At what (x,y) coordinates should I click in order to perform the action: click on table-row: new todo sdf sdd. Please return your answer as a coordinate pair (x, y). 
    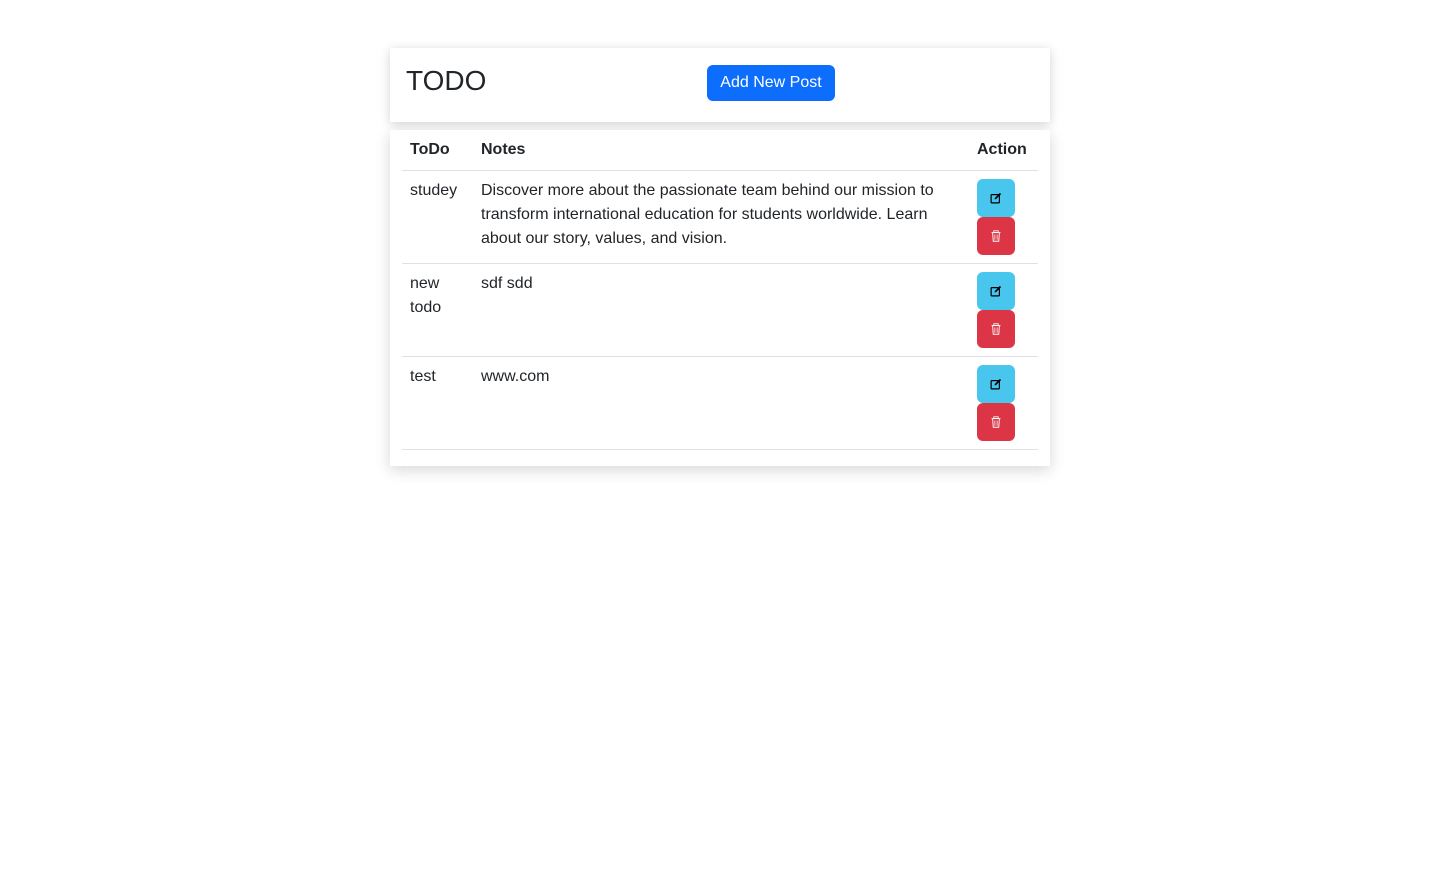
    Looking at the image, I should click on (720, 310).